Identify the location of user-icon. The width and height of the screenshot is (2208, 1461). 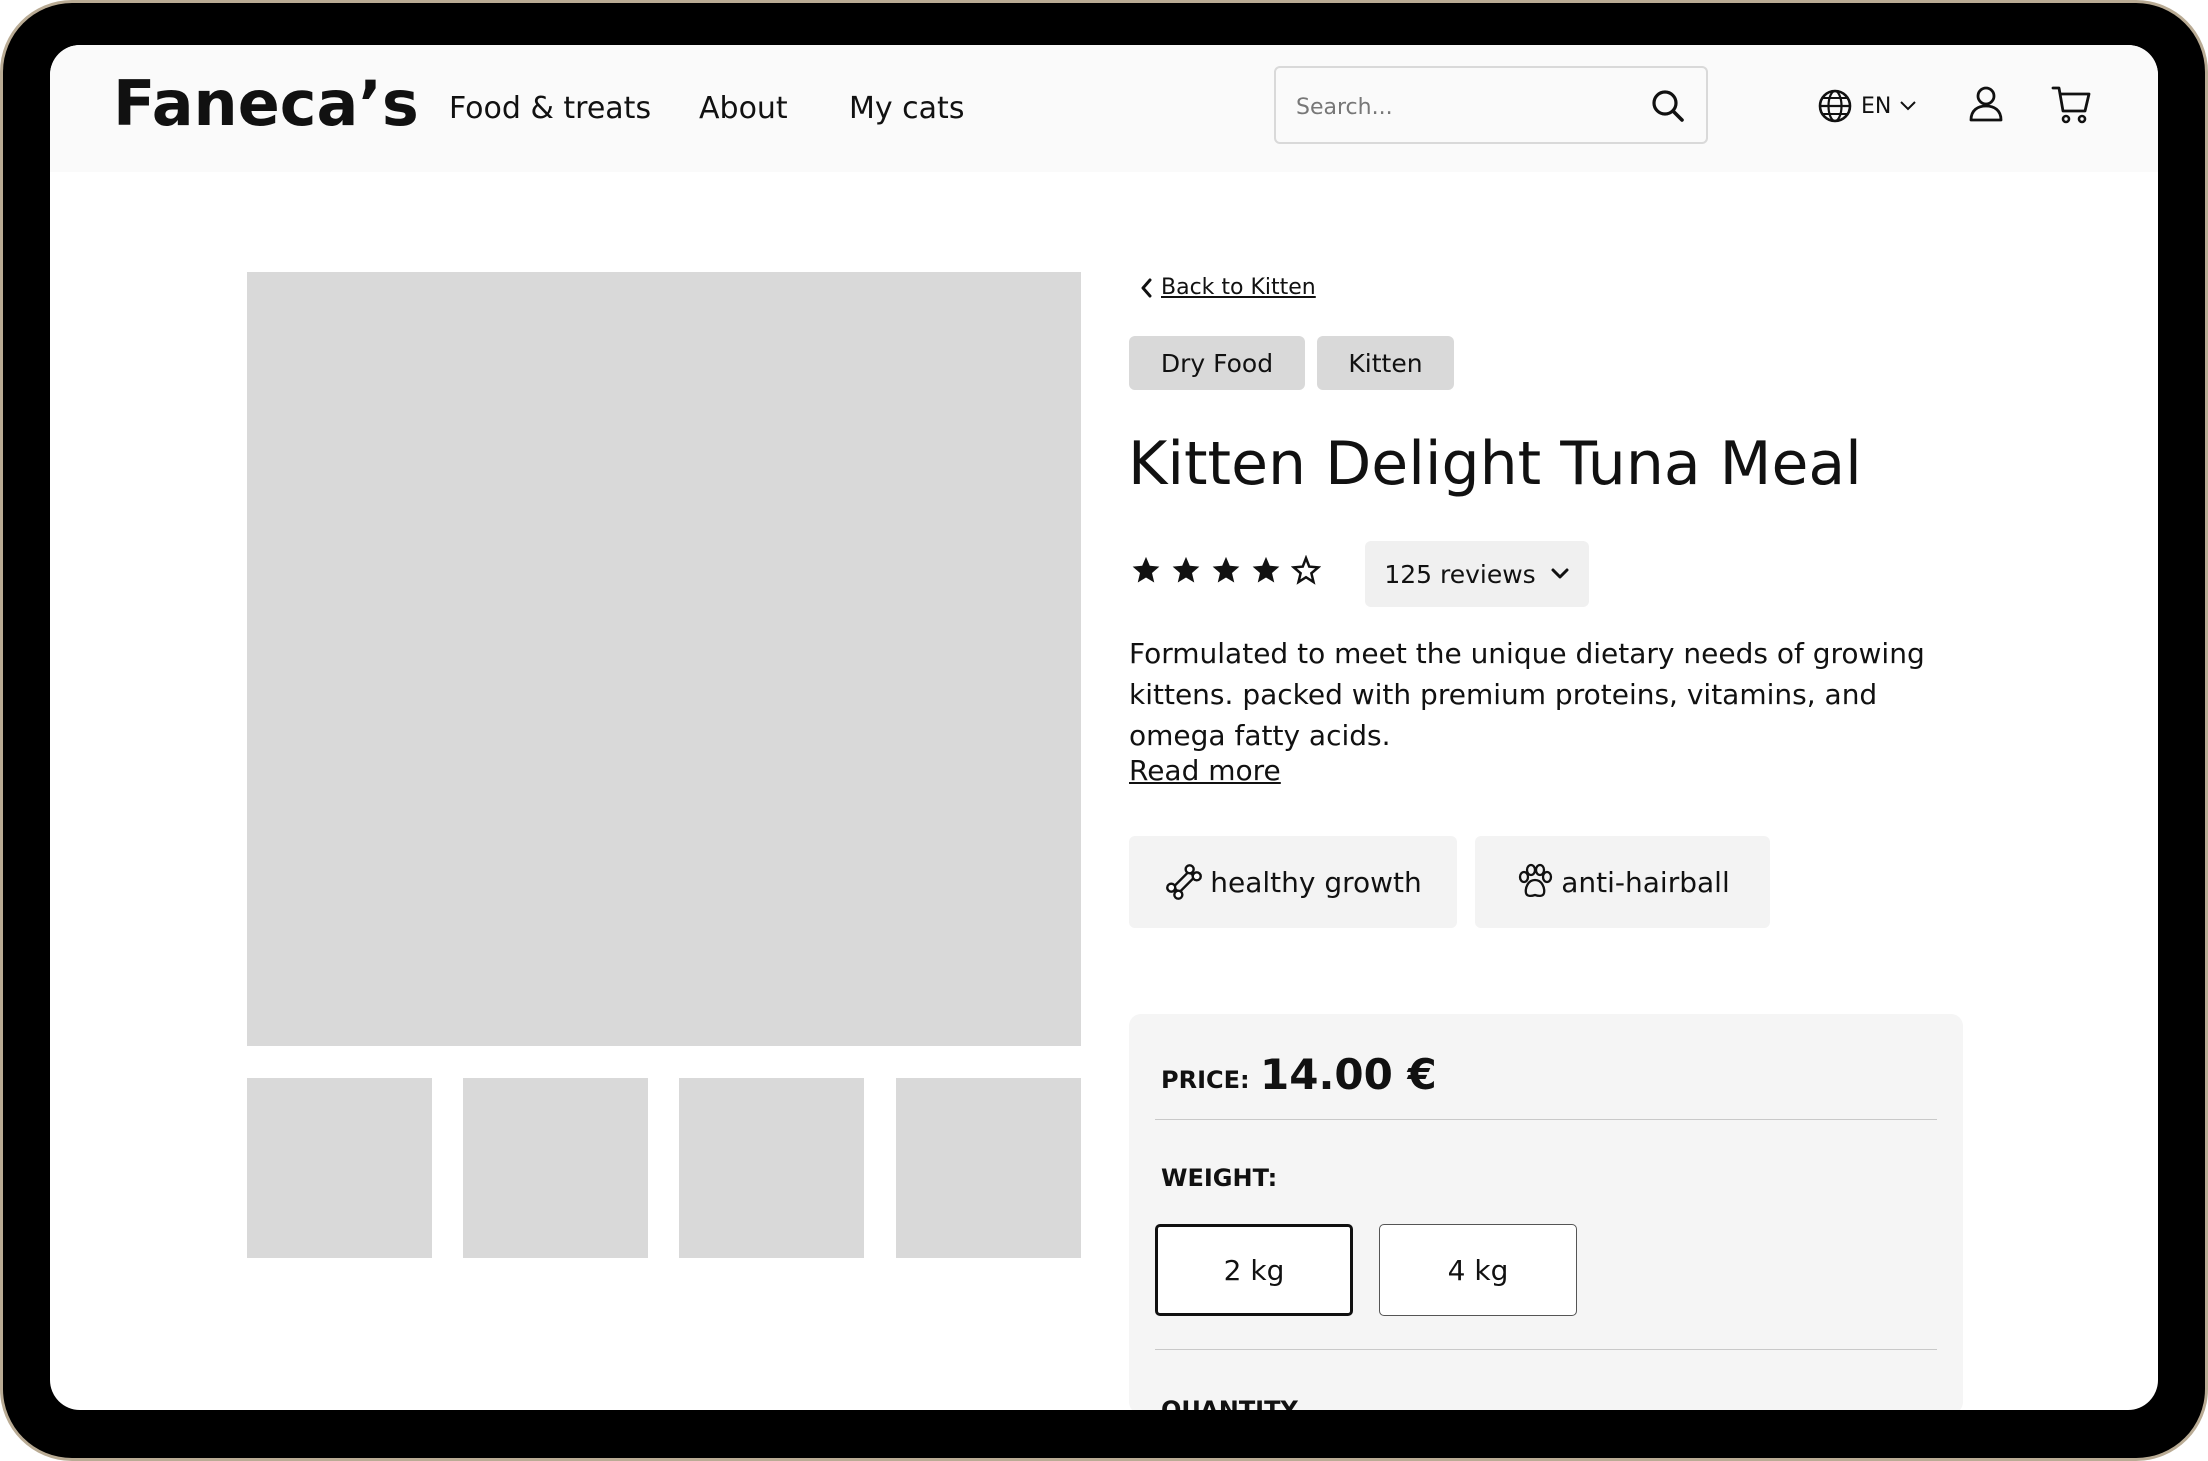
(1986, 104).